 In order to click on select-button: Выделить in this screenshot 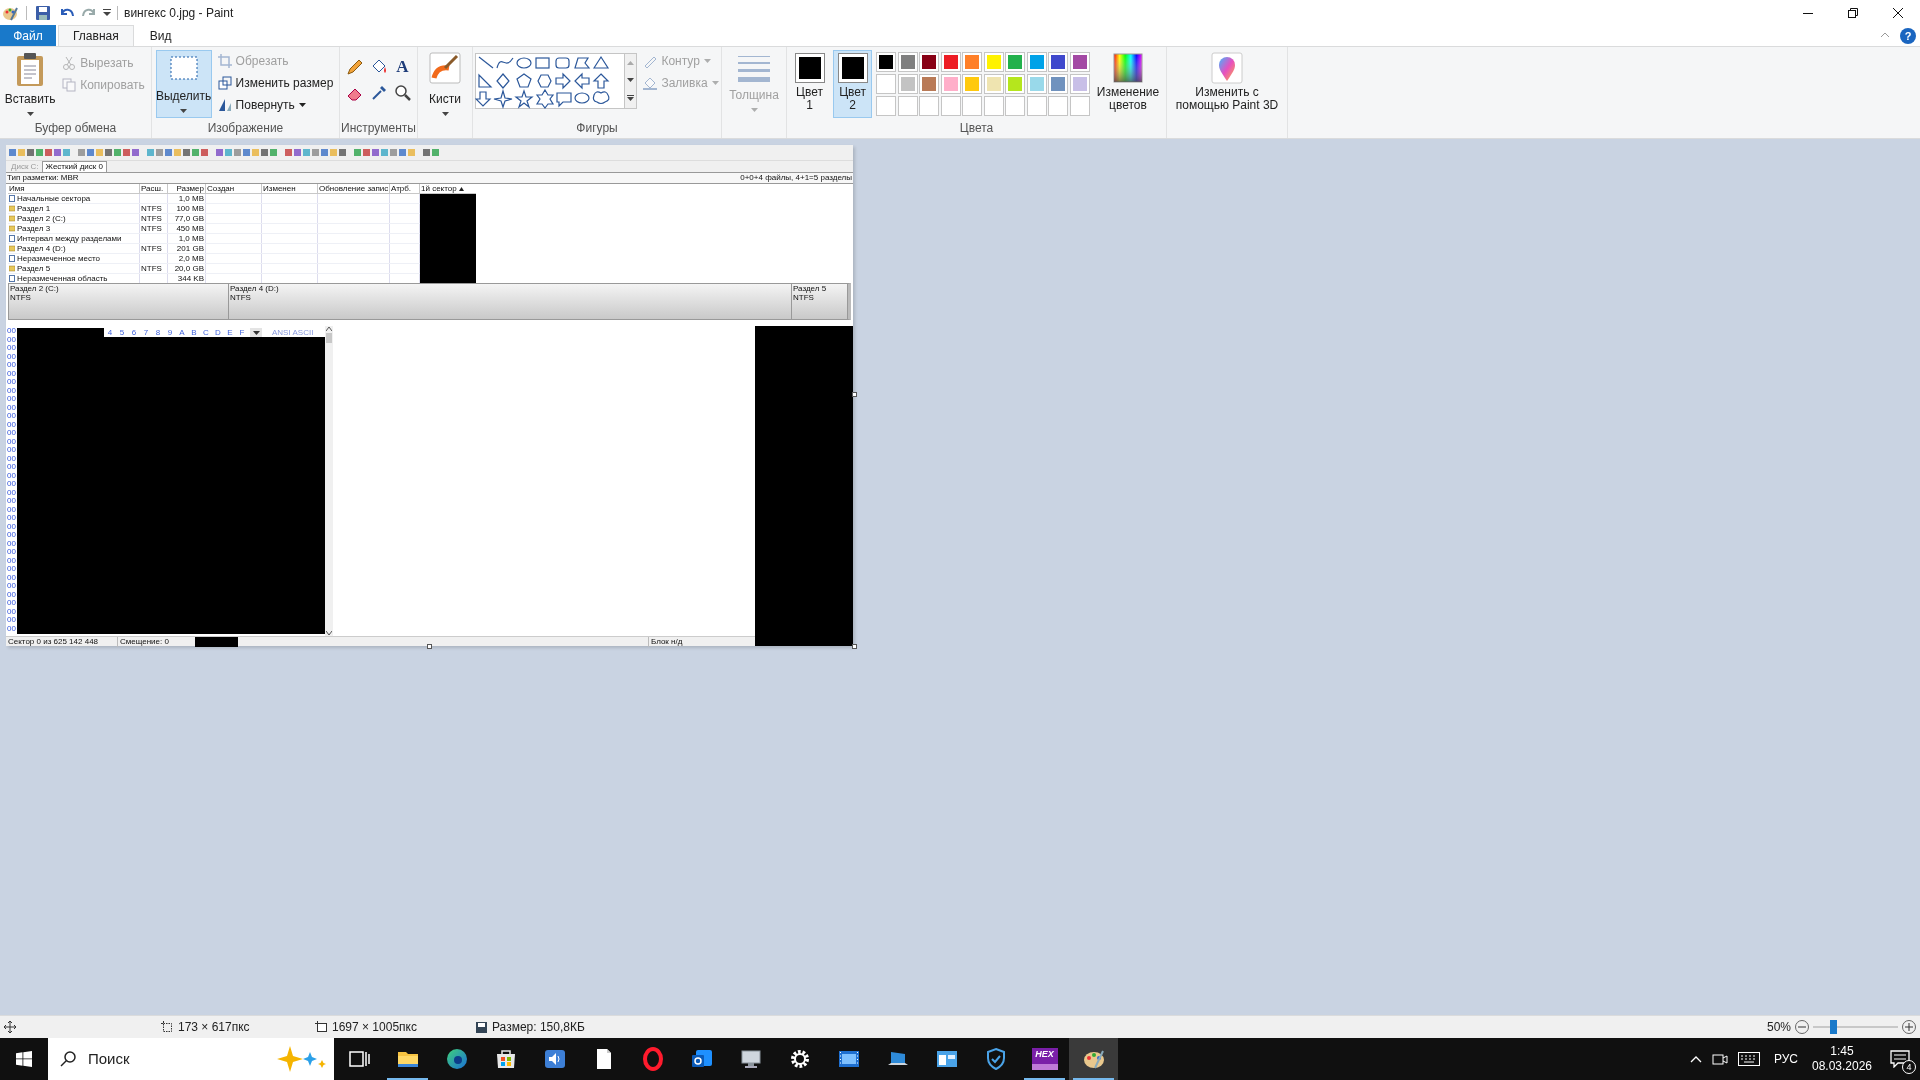, I will do `click(183, 84)`.